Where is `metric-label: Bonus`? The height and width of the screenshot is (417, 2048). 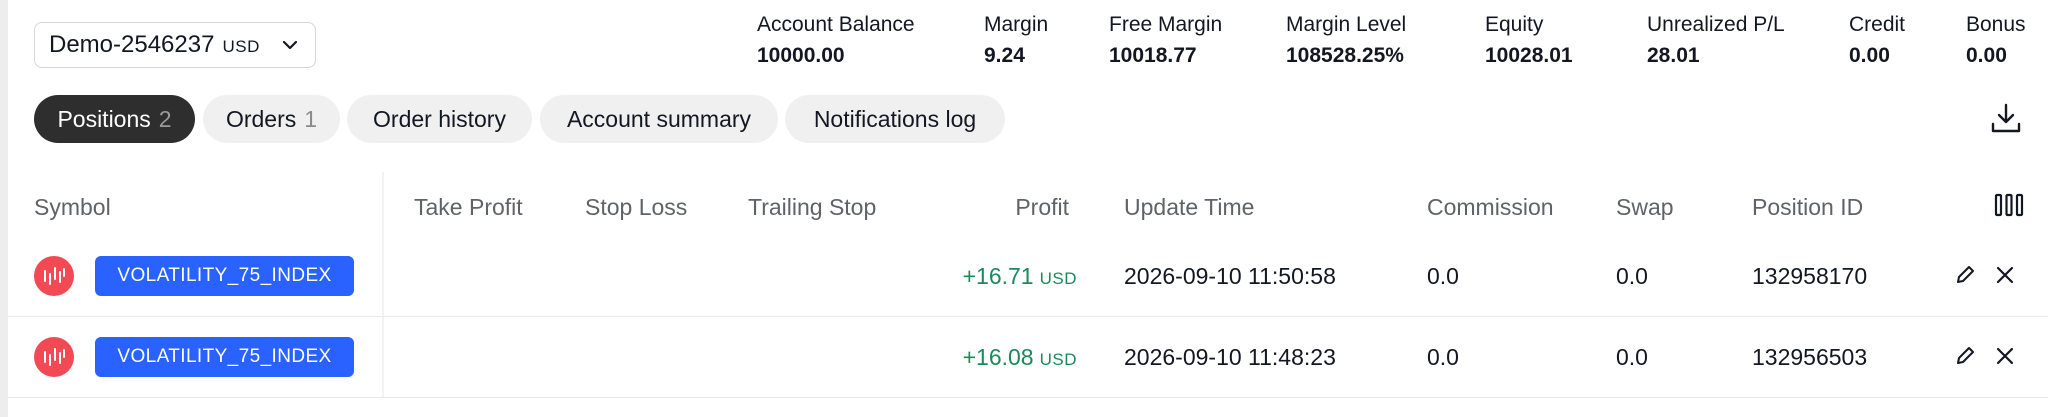
metric-label: Bonus is located at coordinates (1996, 24).